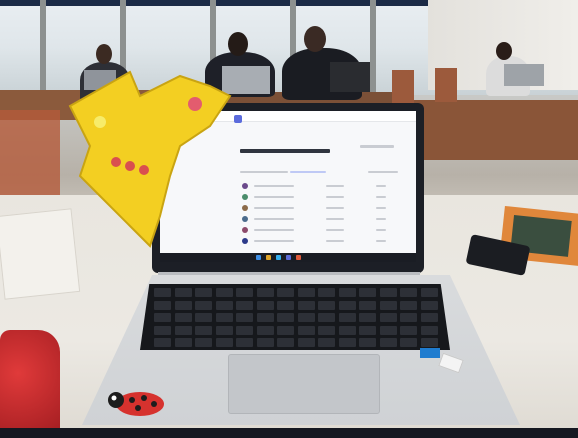 The image size is (578, 438). I want to click on browser-icon, so click(278, 257).